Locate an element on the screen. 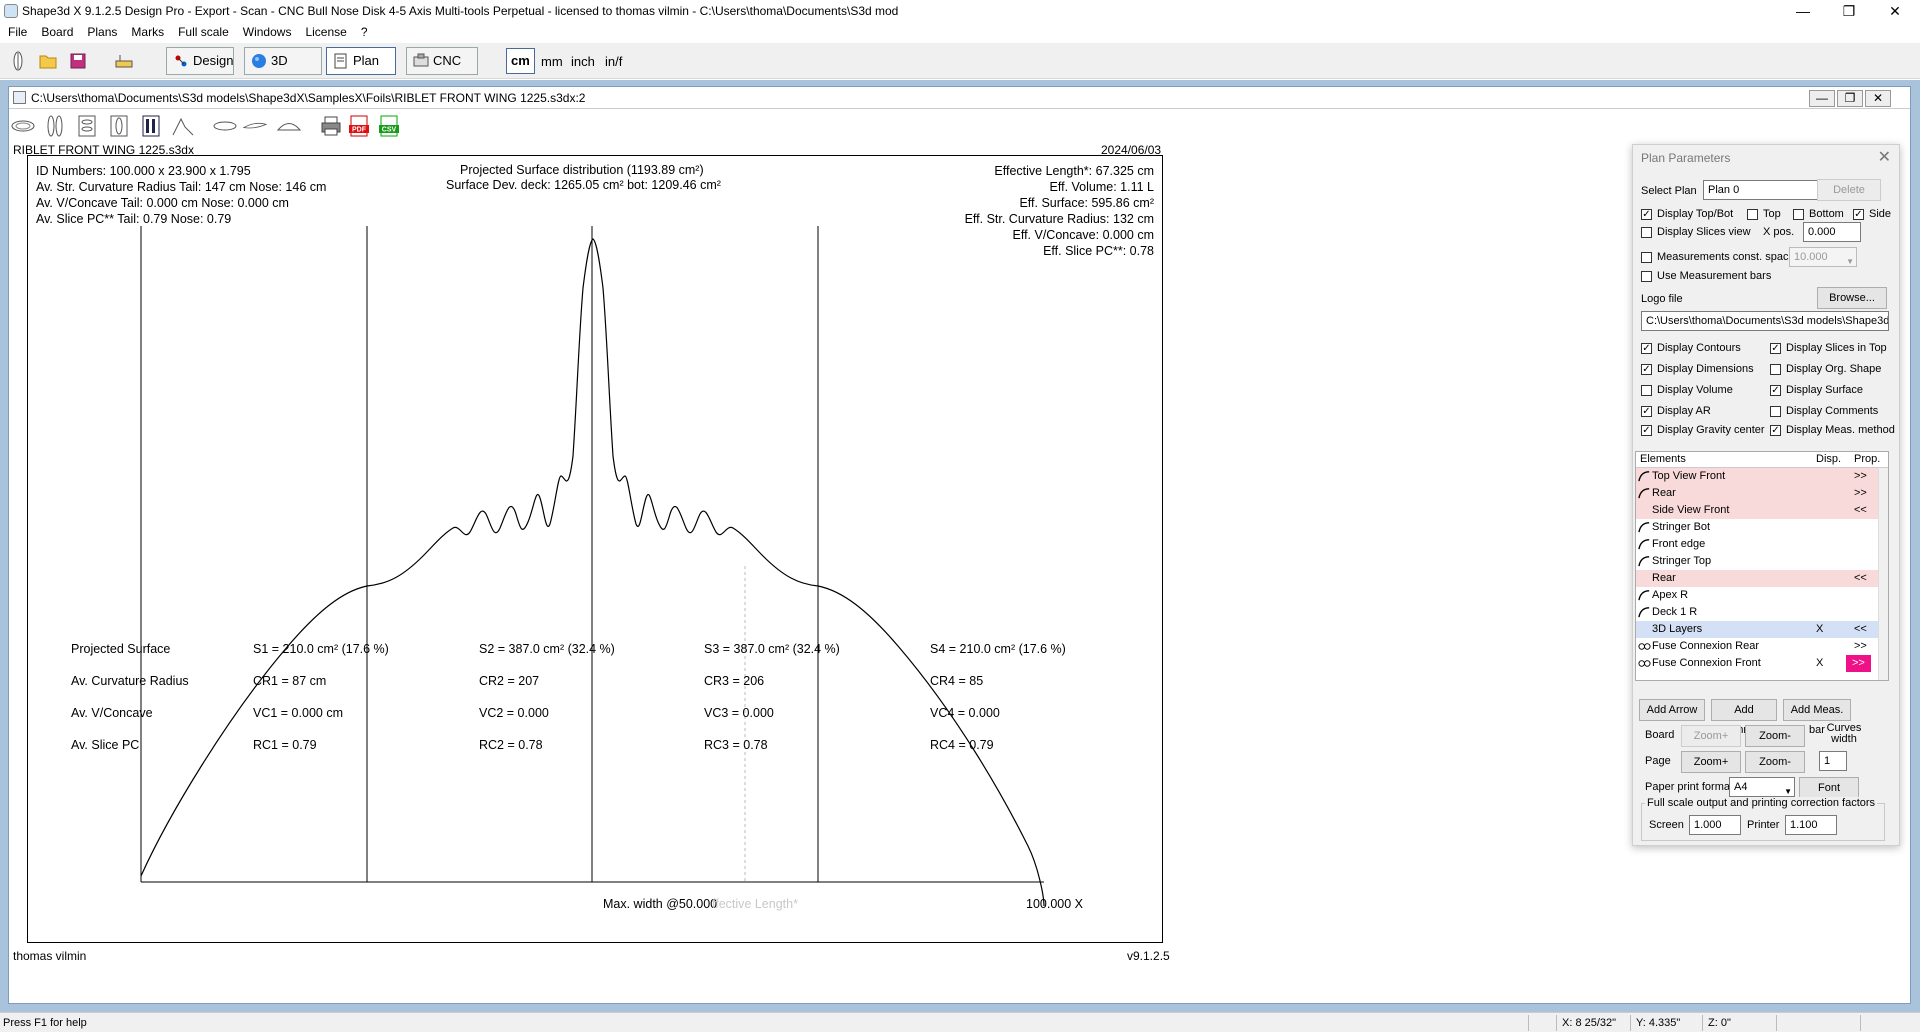 This screenshot has height=1032, width=1920. display-slices-view-checkbox is located at coordinates (1646, 232).